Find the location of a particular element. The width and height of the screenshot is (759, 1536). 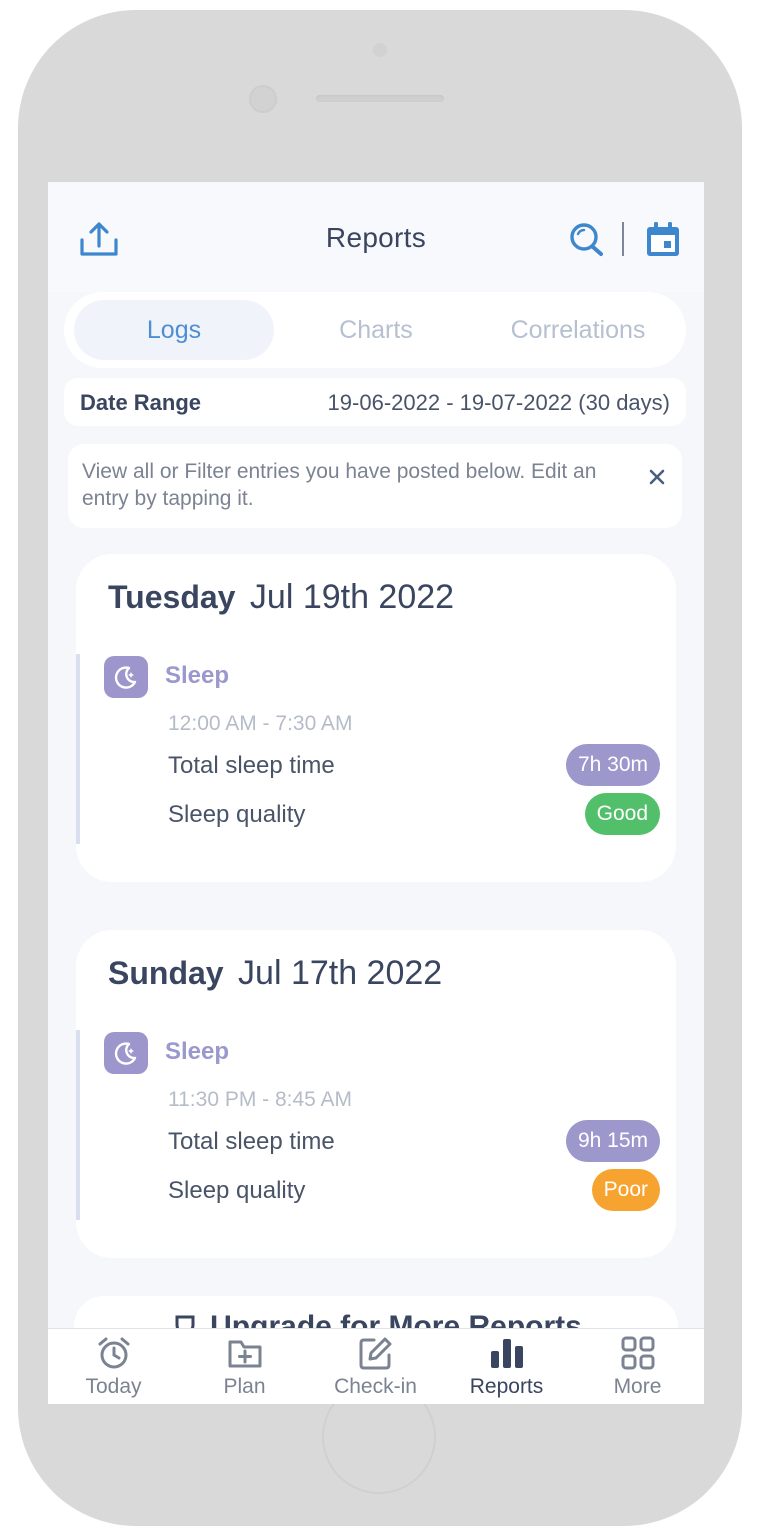

nav-check-in: Check-in is located at coordinates (375, 1366).